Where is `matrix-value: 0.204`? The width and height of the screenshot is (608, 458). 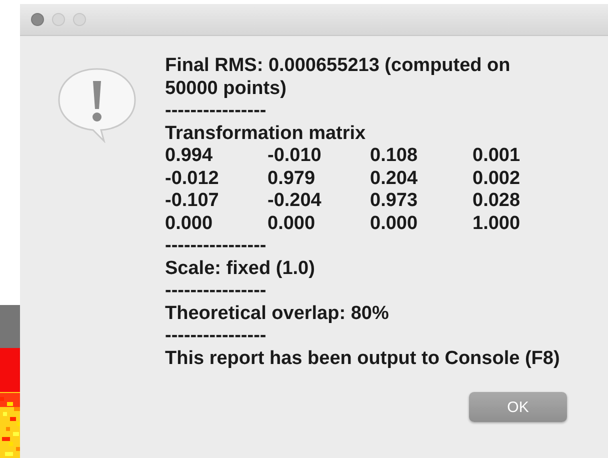
matrix-value: 0.204 is located at coordinates (394, 179).